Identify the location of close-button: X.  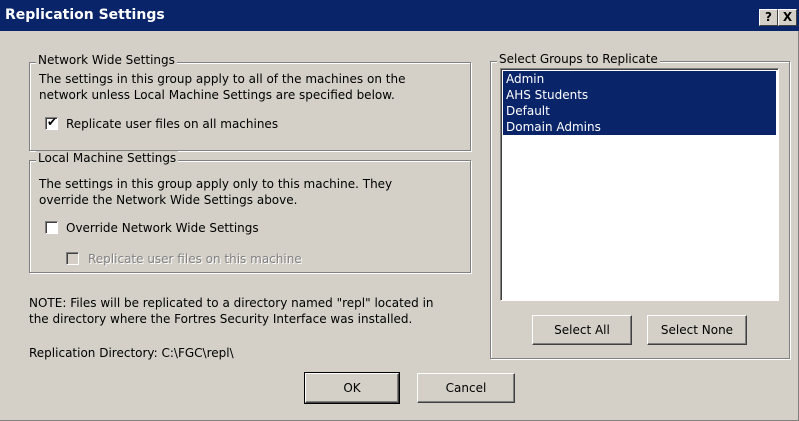
(787, 17).